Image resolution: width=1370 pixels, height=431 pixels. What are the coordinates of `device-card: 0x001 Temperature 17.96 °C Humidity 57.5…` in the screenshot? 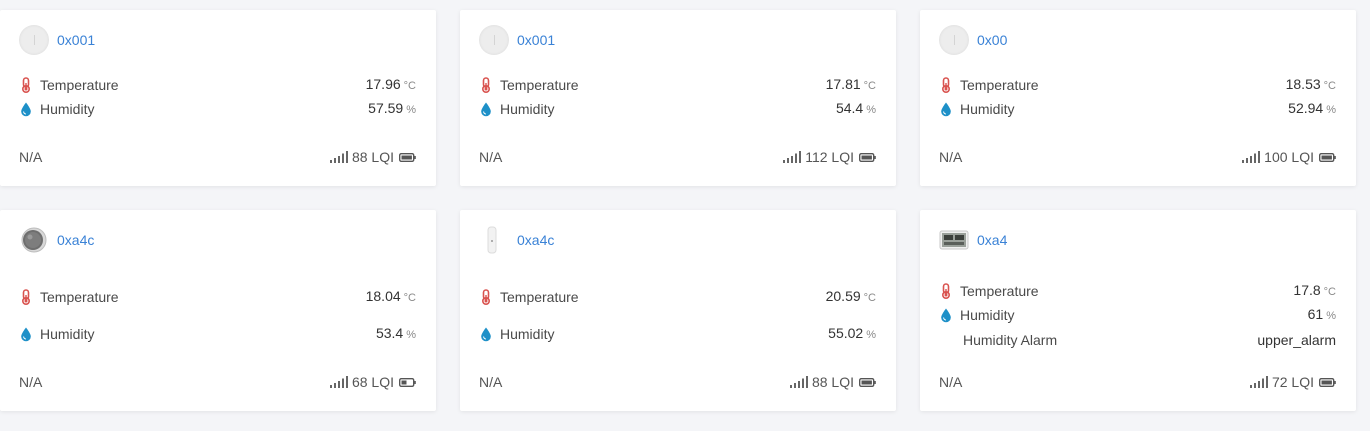 It's located at (218, 98).